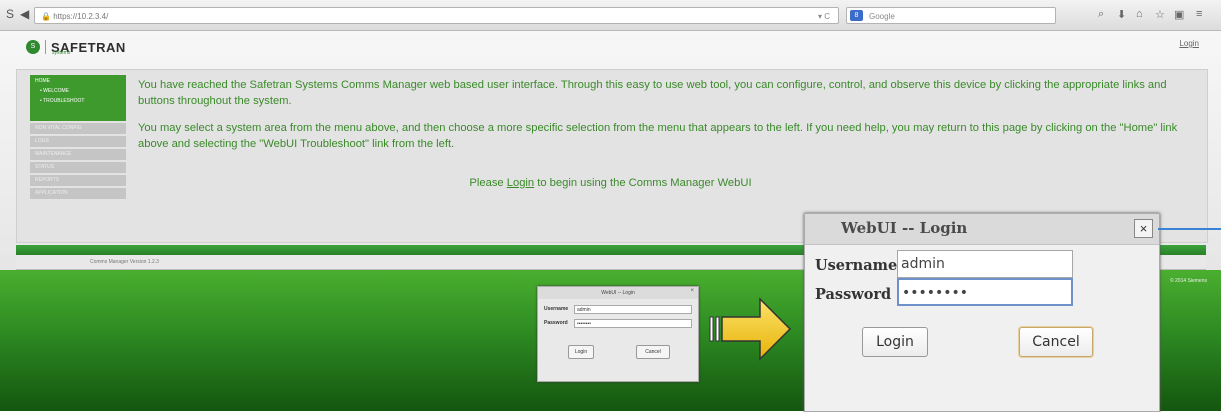  I want to click on small-username-field: admin, so click(633, 309).